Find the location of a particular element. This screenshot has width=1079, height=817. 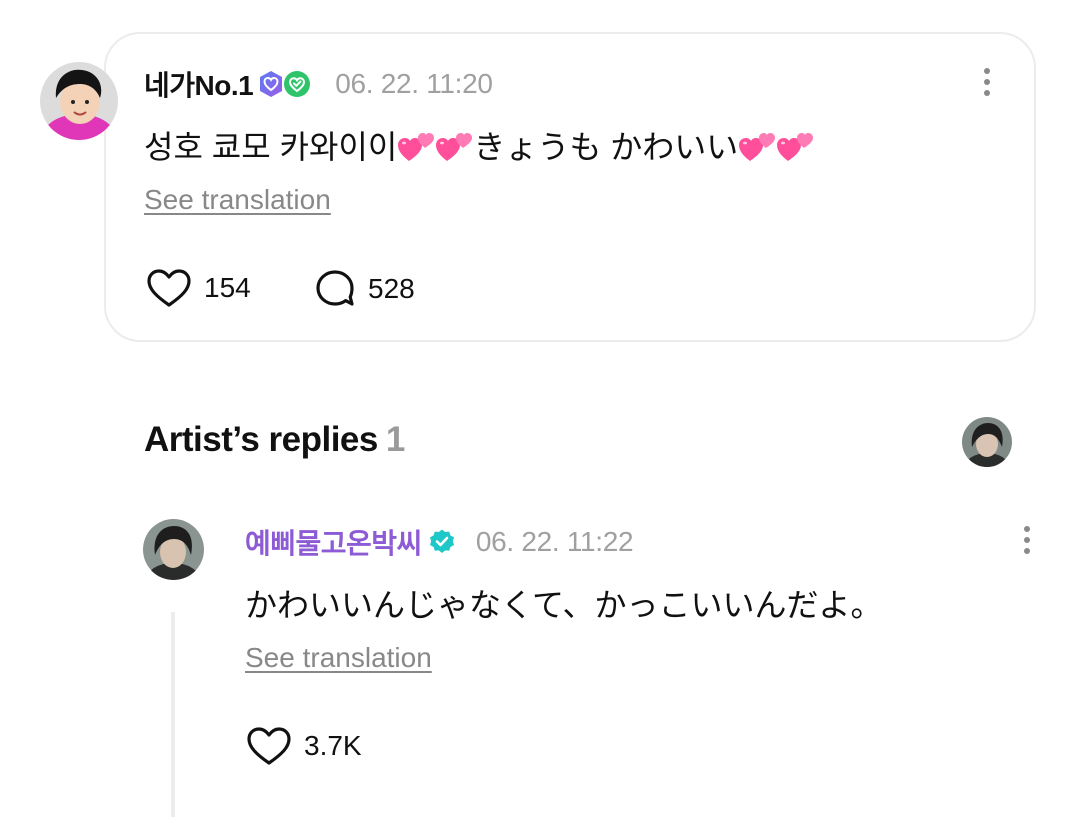

artist-reply-header: 예삐물고온박씨 06. 22. 11:22 is located at coordinates (439, 542).